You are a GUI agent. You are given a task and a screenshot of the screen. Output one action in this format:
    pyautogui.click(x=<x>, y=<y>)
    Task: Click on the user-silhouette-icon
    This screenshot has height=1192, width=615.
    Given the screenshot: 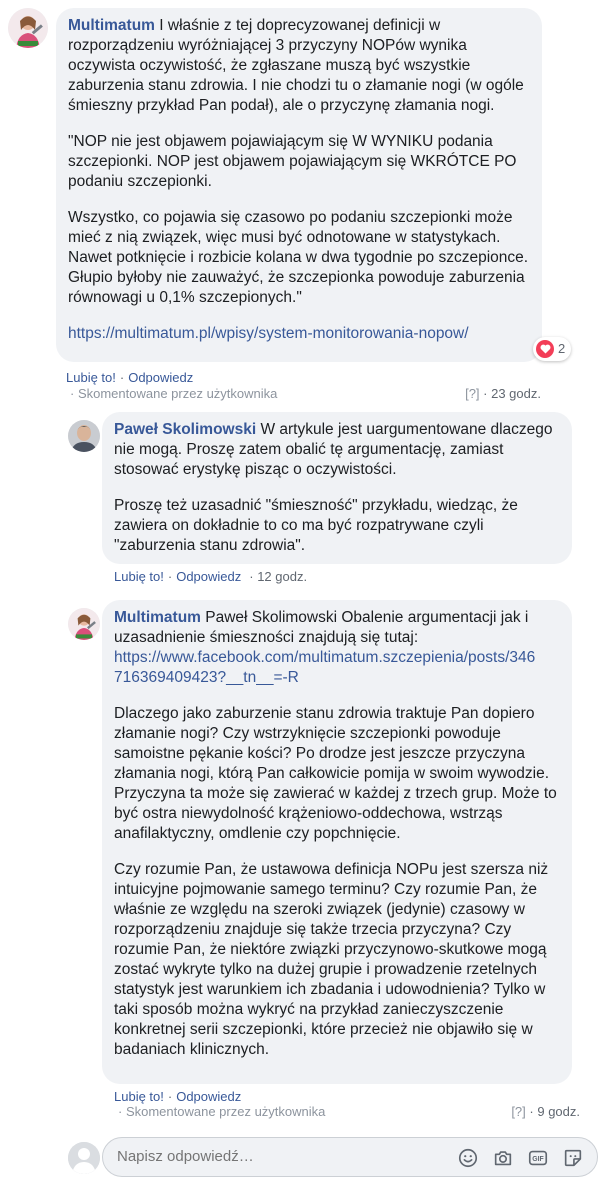 What is the action you would take?
    pyautogui.click(x=84, y=1158)
    